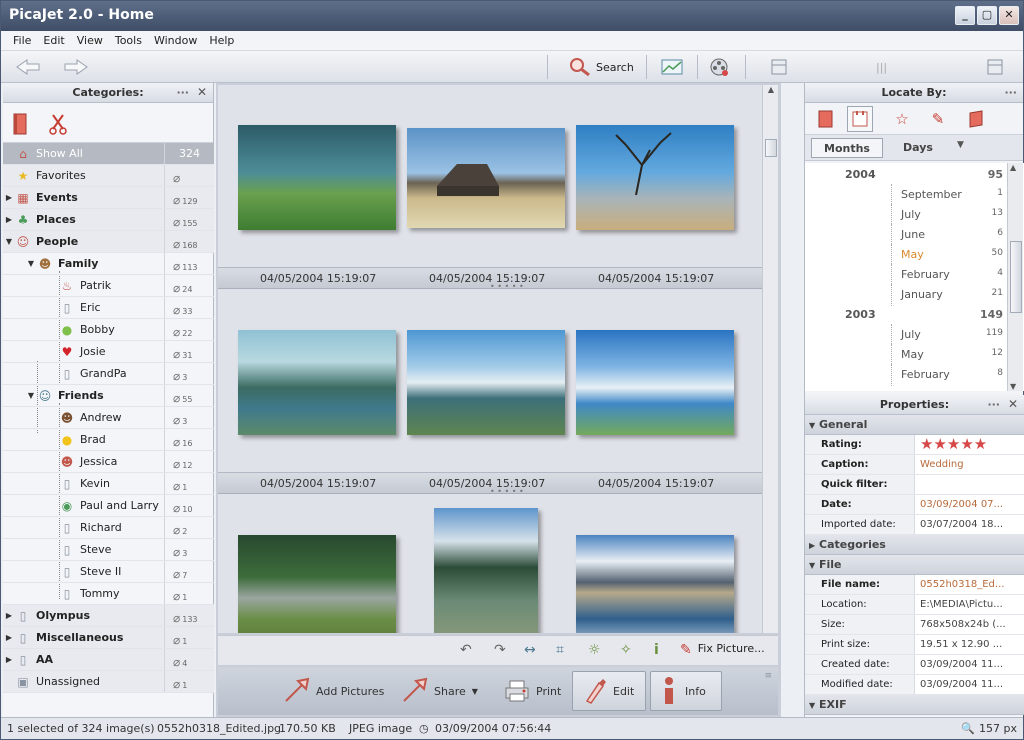  Describe the element at coordinates (466, 650) in the screenshot. I see `rotate-left-icon: ↶` at that location.